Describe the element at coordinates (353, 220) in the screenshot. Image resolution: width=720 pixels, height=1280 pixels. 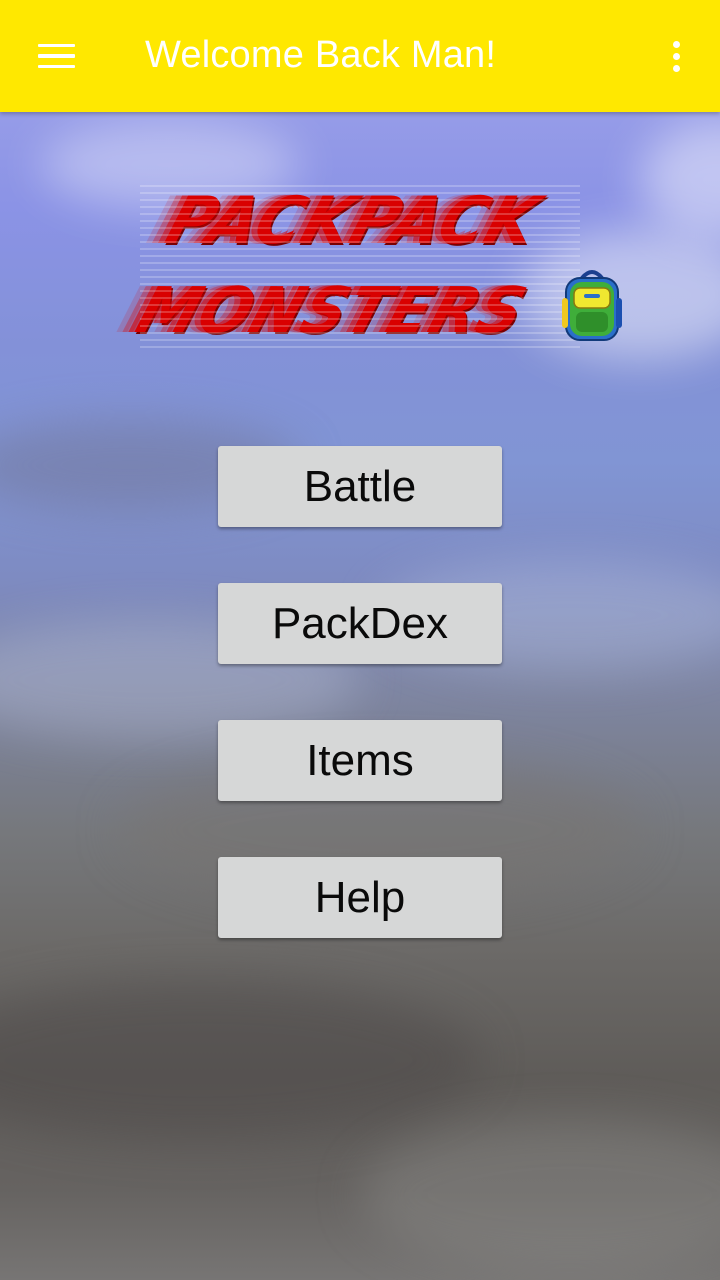
I see `logo-text-line1: PACKPACK` at that location.